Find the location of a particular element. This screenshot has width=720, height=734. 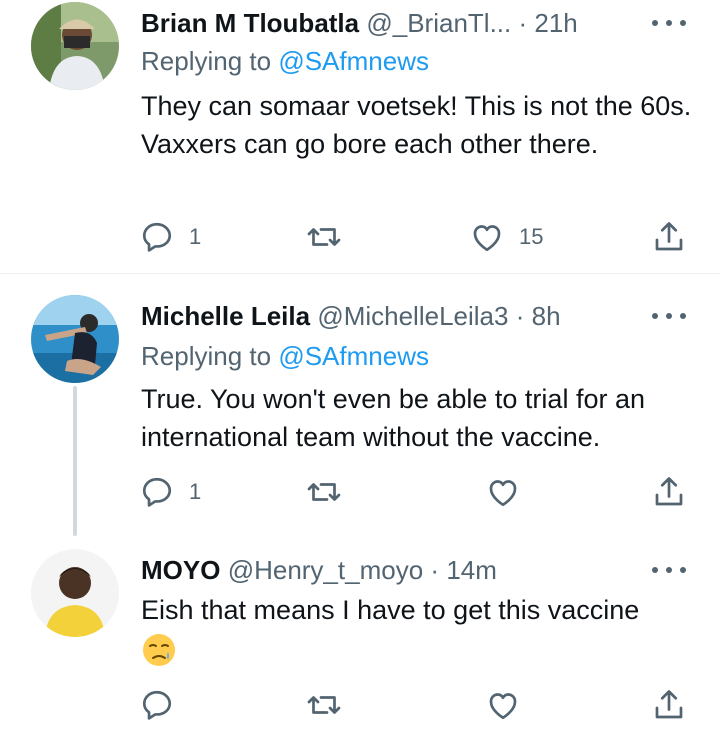

timestamp: 14m is located at coordinates (471, 570).